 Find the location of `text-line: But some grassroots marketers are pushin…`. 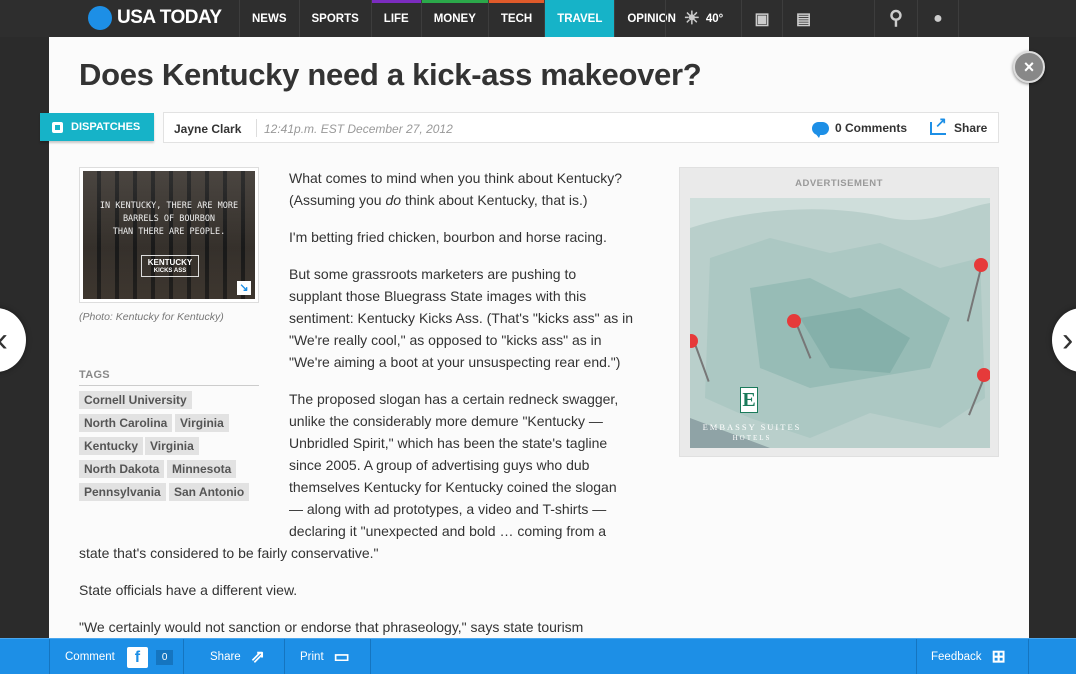

text-line: But some grassroots marketers are pushin… is located at coordinates (433, 274).